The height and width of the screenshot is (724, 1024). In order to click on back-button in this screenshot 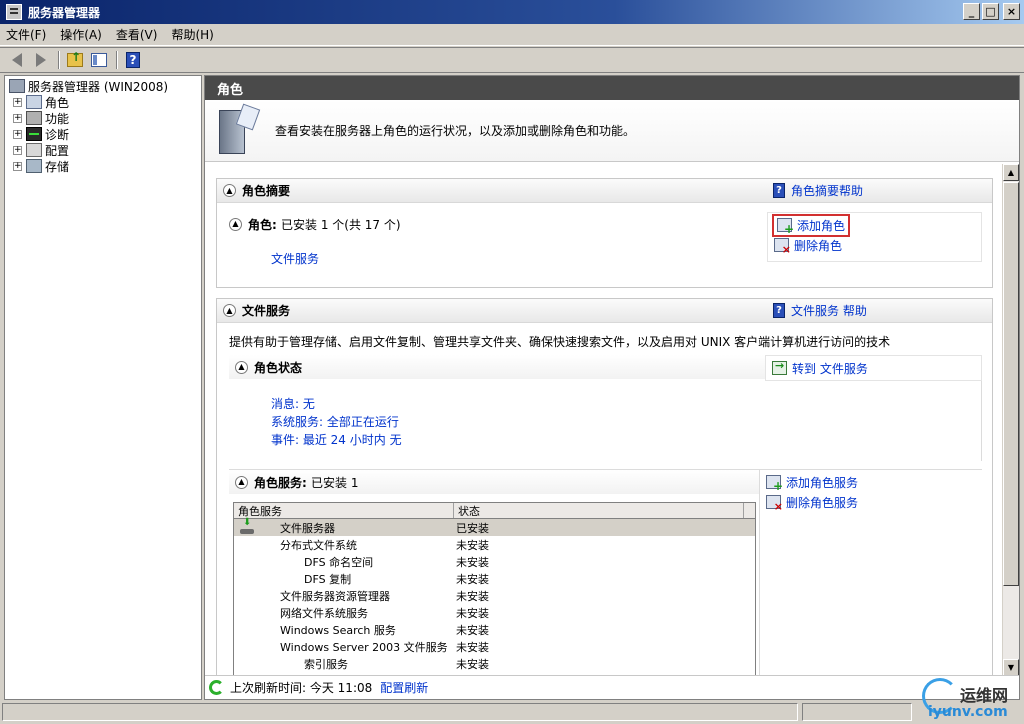, I will do `click(17, 60)`.